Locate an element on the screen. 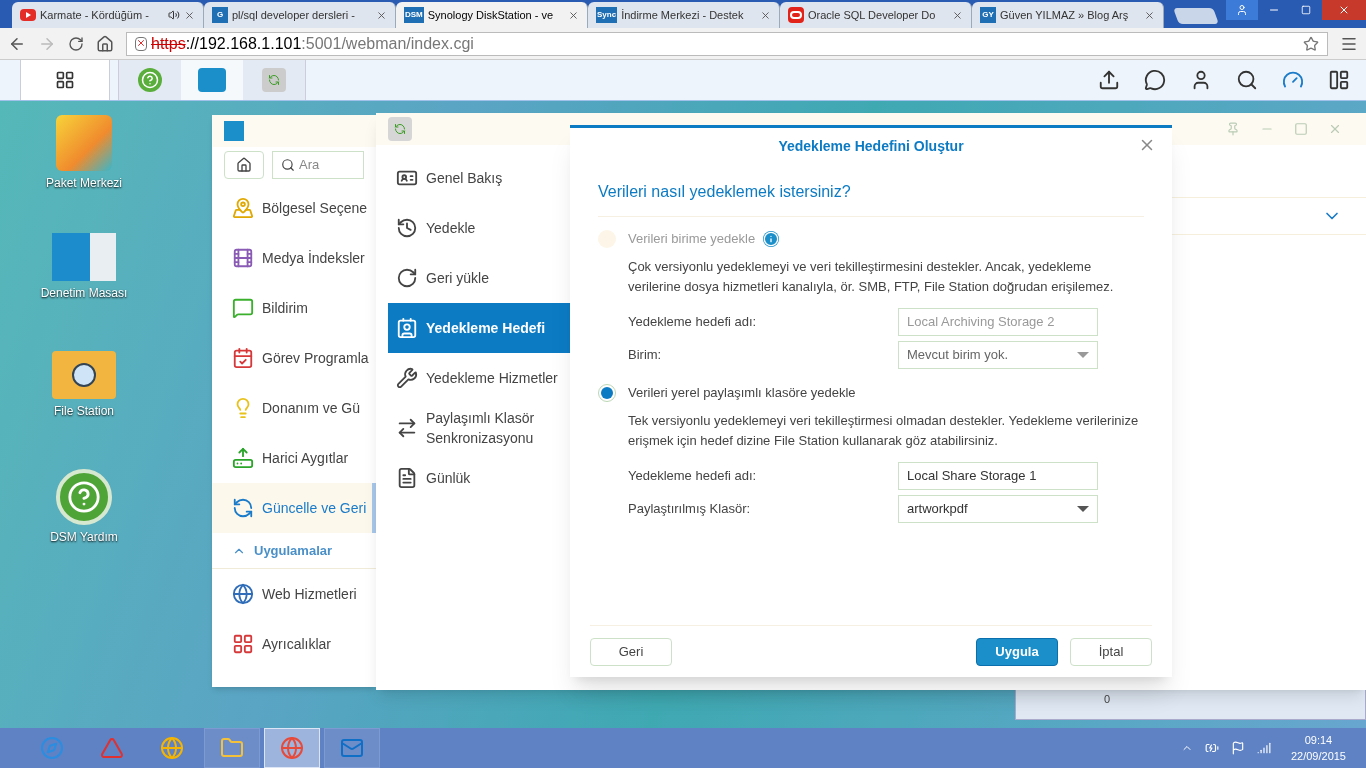 Image resolution: width=1366 pixels, height=768 pixels. wrench-icon is located at coordinates (407, 378).